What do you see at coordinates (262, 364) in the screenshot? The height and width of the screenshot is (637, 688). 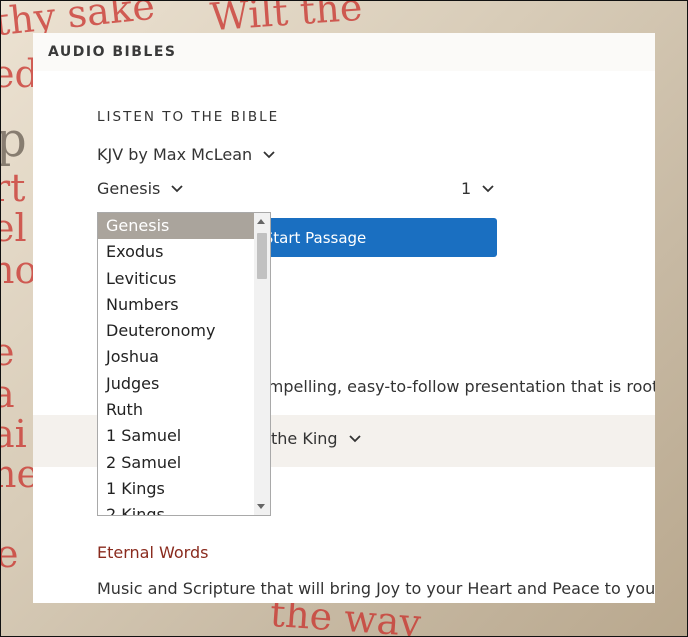 I see `dropdown-scrollbar` at bounding box center [262, 364].